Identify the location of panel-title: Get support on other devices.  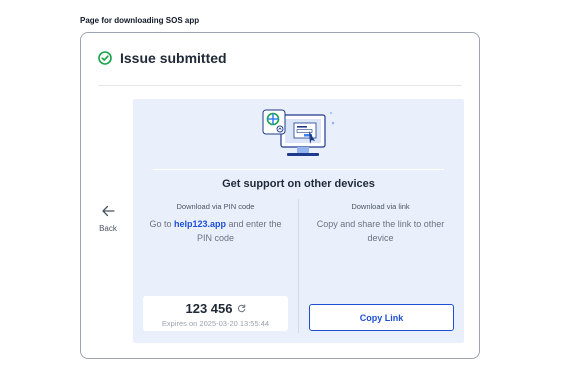
(298, 184).